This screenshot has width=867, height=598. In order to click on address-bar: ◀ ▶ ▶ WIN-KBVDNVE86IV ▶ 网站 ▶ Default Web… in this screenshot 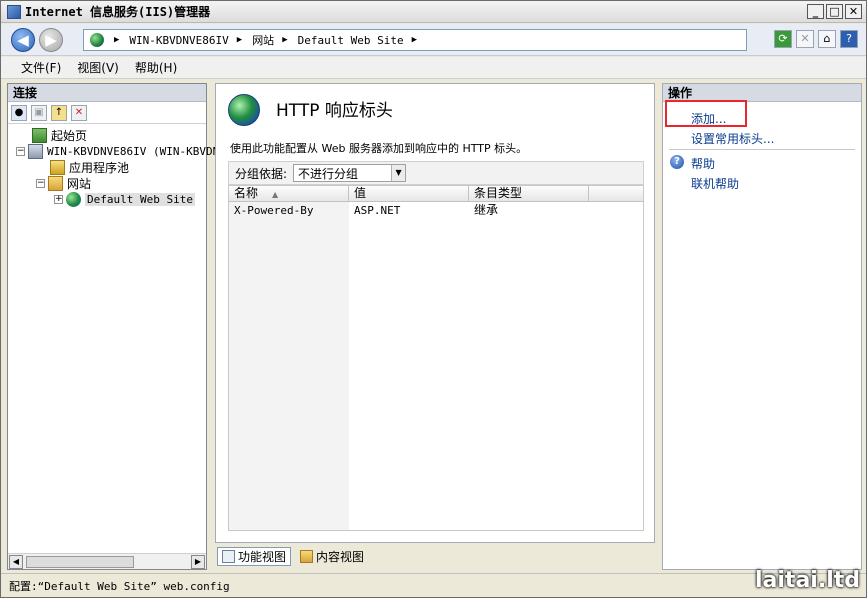, I will do `click(433, 40)`.